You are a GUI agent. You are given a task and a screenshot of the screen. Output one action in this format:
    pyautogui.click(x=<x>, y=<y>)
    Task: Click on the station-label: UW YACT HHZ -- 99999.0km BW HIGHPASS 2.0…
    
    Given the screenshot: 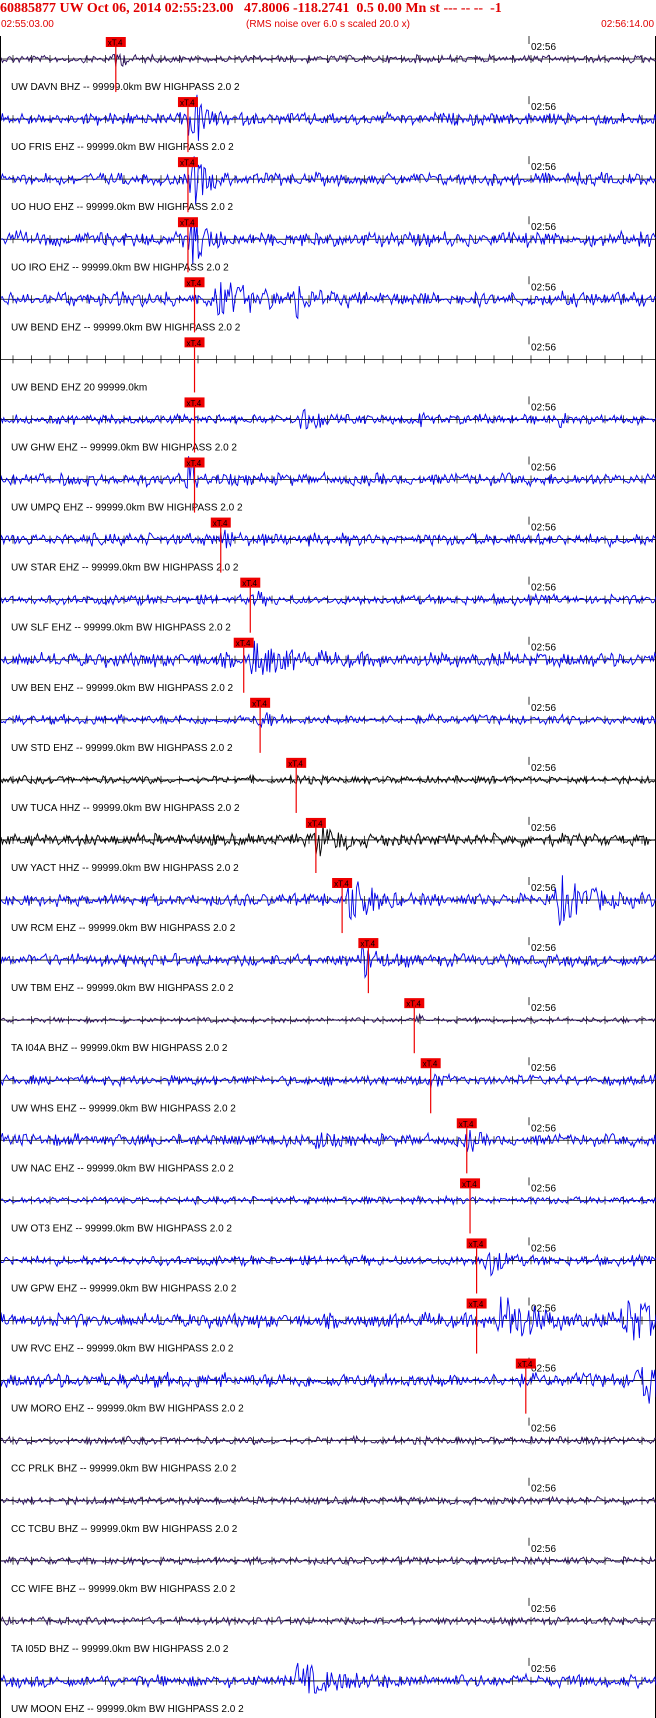 What is the action you would take?
    pyautogui.click(x=125, y=868)
    